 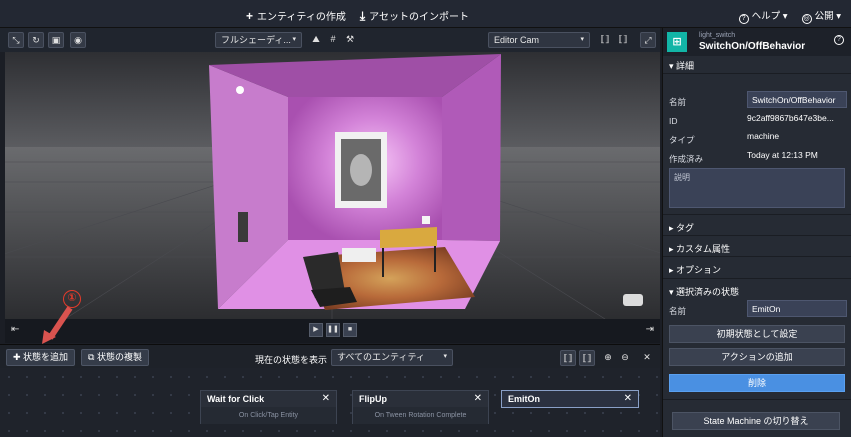 What do you see at coordinates (333, 40) in the screenshot?
I see `grid-icon: #` at bounding box center [333, 40].